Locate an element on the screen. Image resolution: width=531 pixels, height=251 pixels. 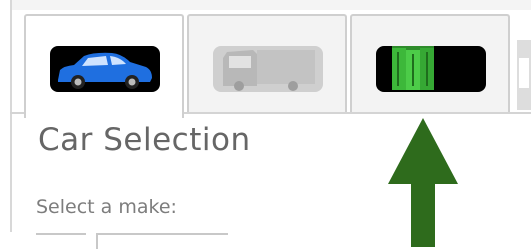
partial-tab-icon is located at coordinates (523, 75).